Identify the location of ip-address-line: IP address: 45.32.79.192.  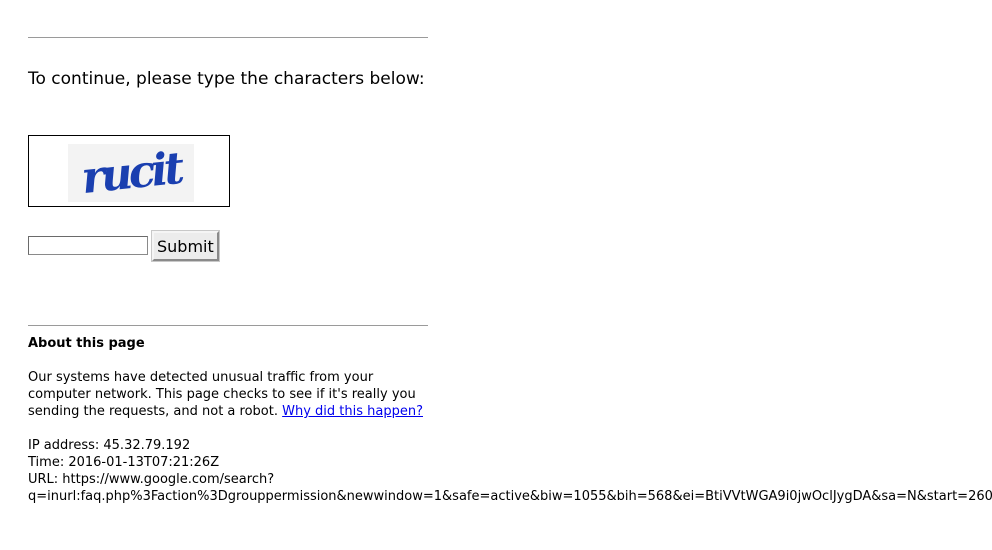
(109, 445).